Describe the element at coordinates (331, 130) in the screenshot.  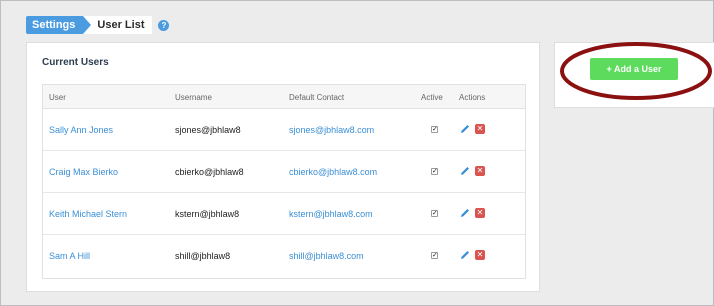
I see `contact-email-link: sjones@jbhlaw8.com` at that location.